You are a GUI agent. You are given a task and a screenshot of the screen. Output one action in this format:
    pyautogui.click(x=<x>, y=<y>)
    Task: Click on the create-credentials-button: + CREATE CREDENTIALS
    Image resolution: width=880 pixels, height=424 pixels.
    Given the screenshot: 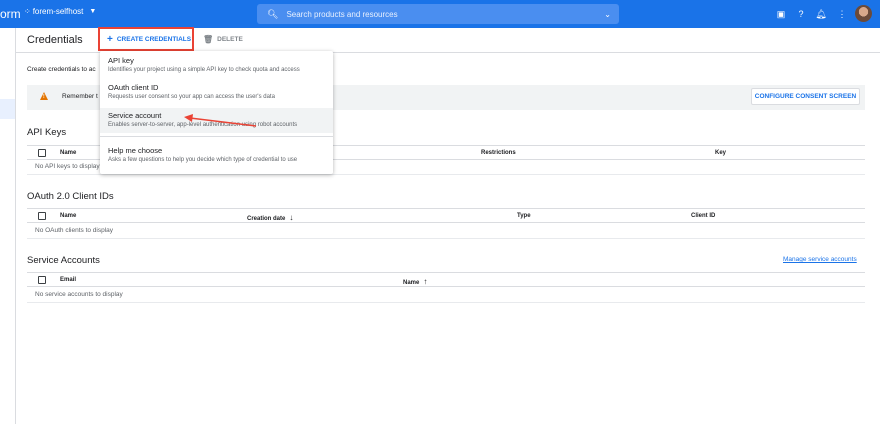 What is the action you would take?
    pyautogui.click(x=146, y=39)
    